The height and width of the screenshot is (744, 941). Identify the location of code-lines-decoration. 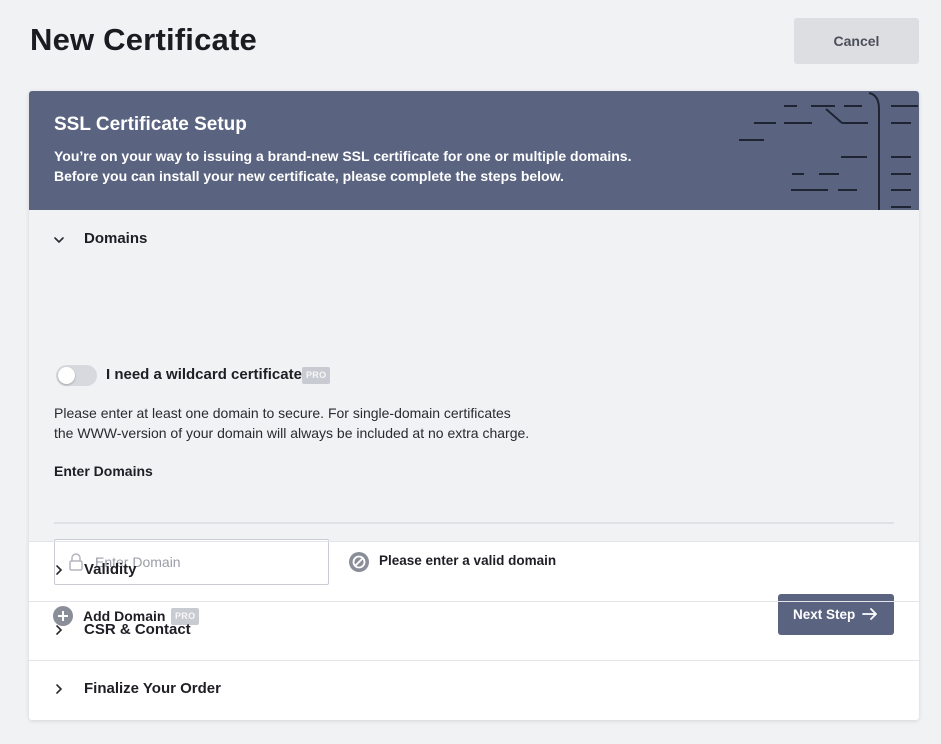
(824, 150).